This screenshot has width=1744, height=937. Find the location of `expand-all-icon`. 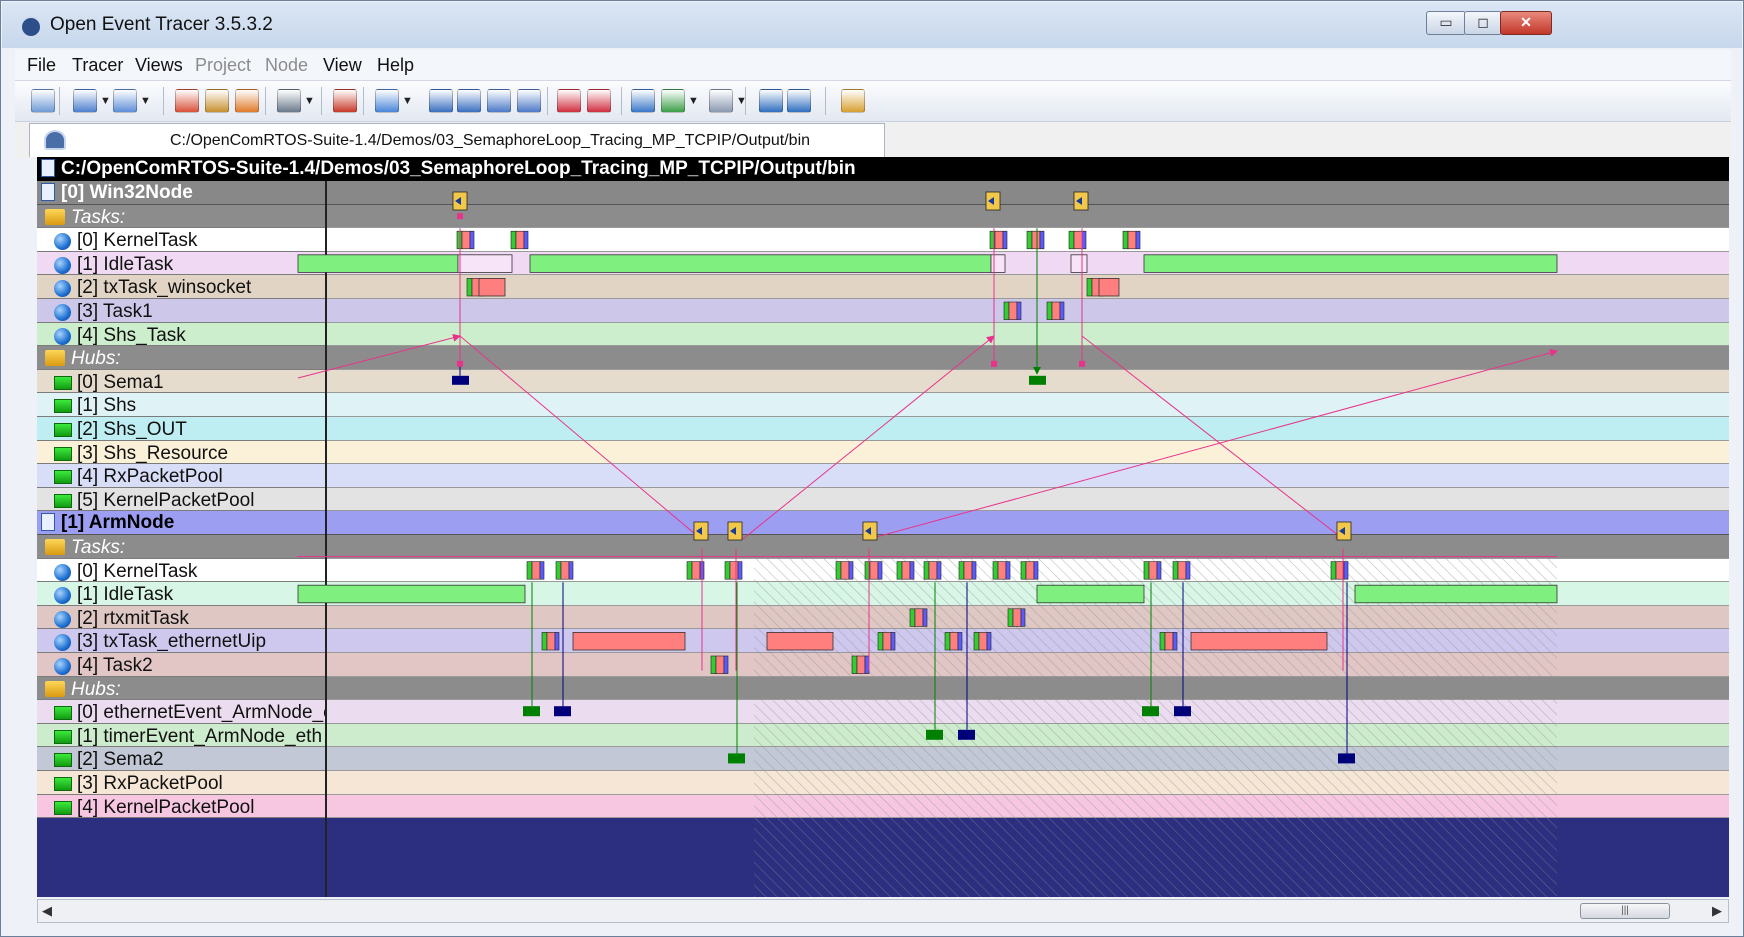

expand-all-icon is located at coordinates (441, 101).